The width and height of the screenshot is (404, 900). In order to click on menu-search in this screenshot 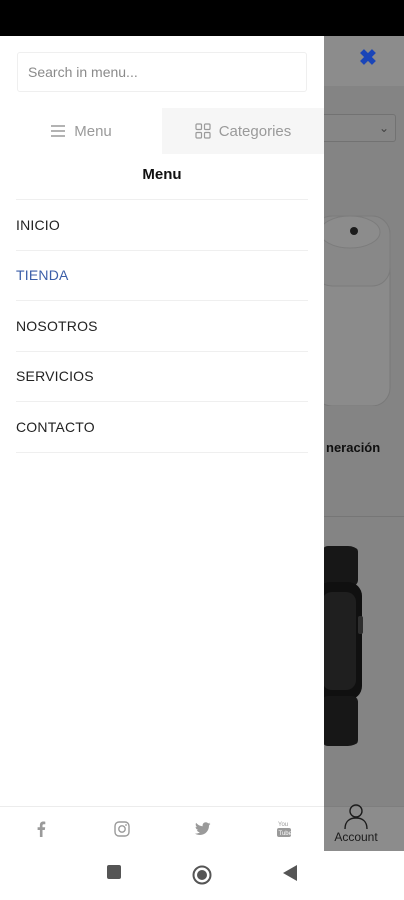, I will do `click(162, 72)`.